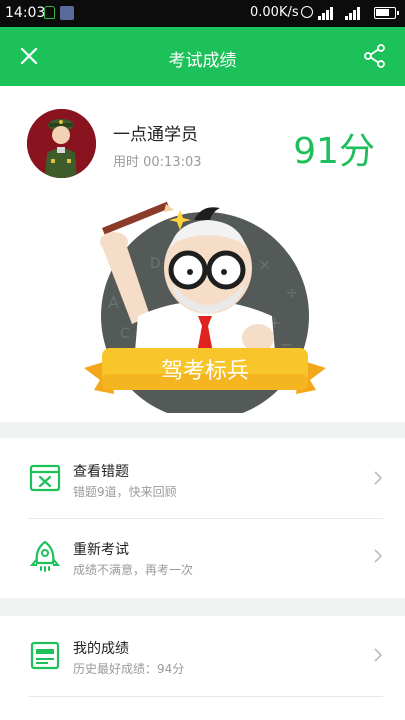 Image resolution: width=405 pixels, height=720 pixels. Describe the element at coordinates (386, 13) in the screenshot. I see `battery-icon` at that location.